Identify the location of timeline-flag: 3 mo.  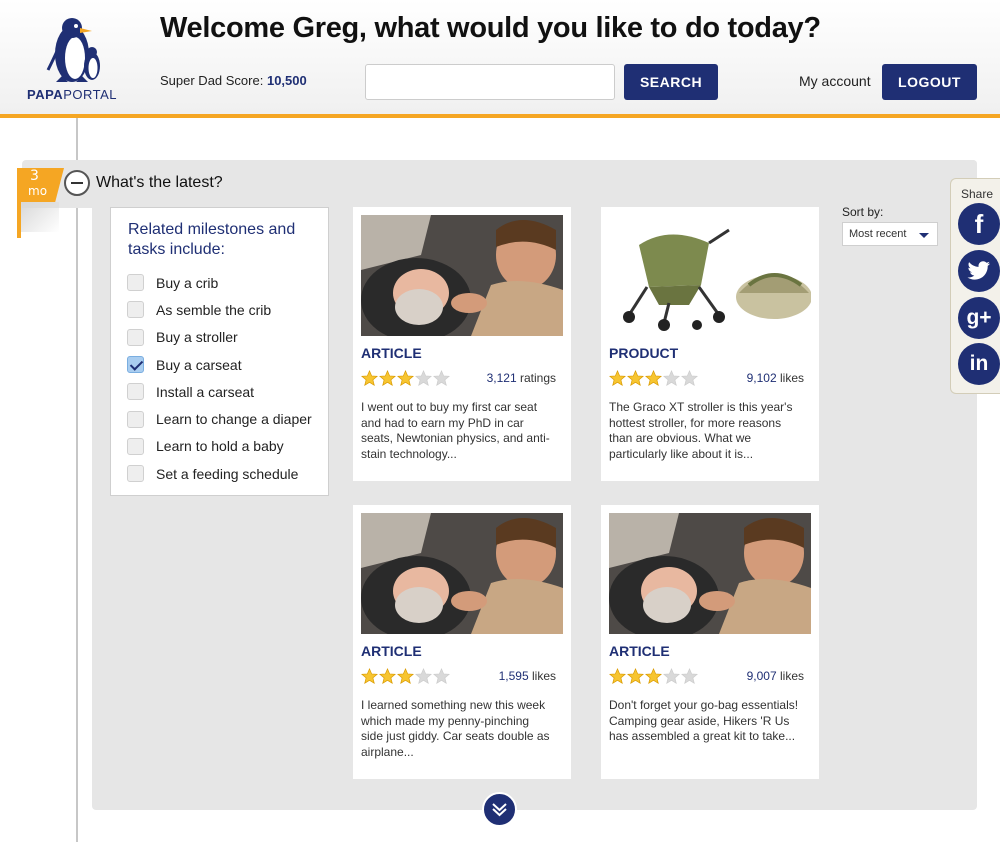
(41, 203).